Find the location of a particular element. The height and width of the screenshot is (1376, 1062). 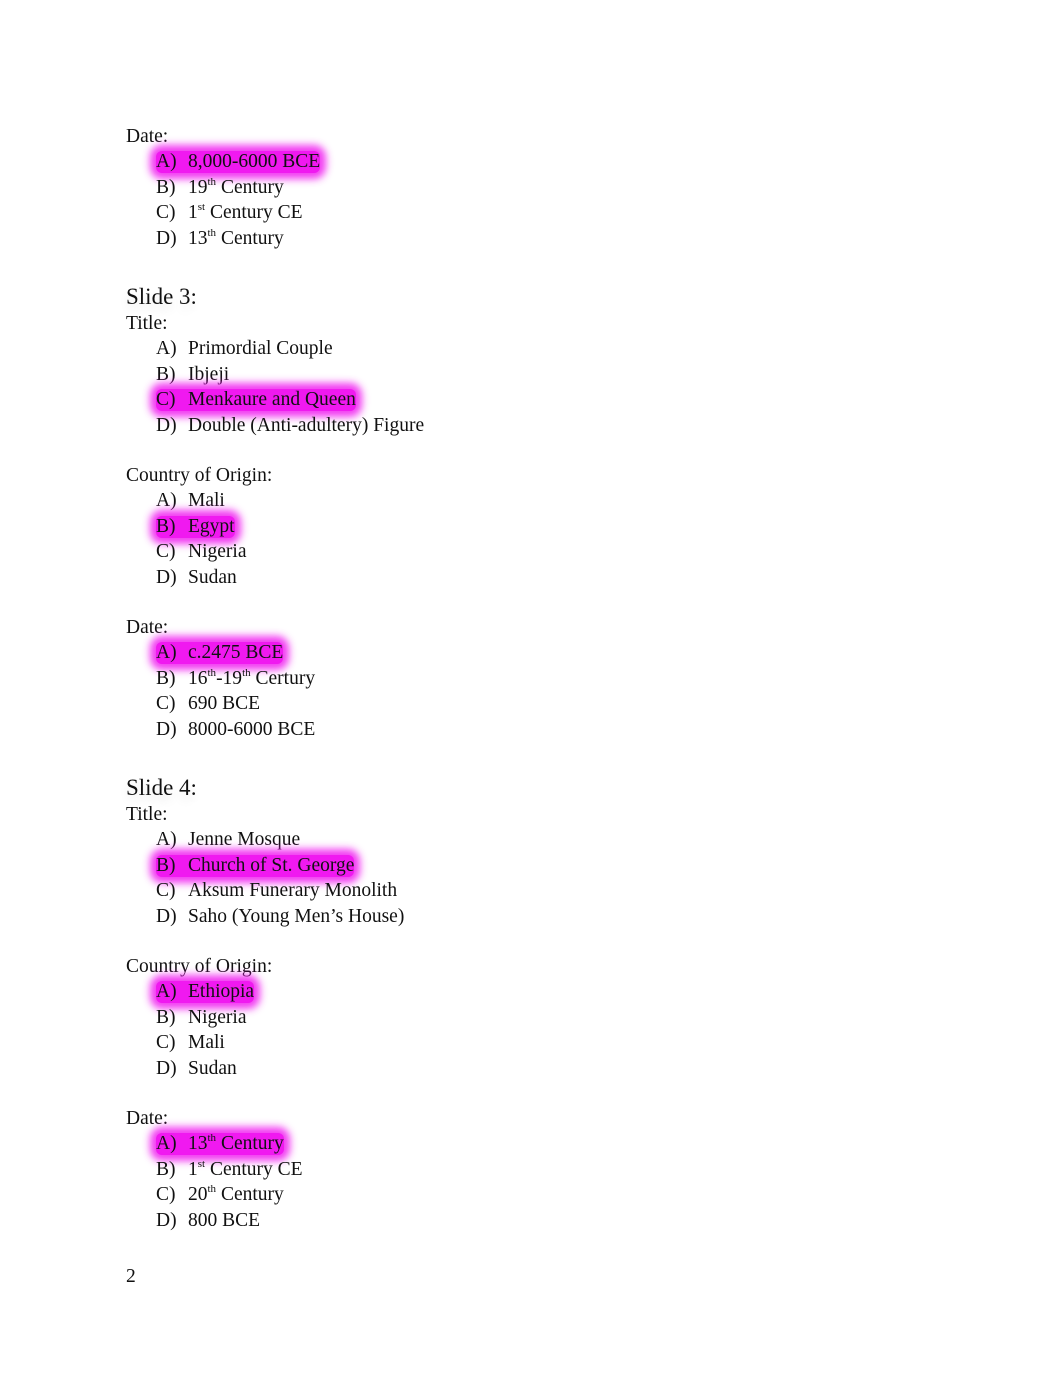

page-number: 2 is located at coordinates (131, 1276).